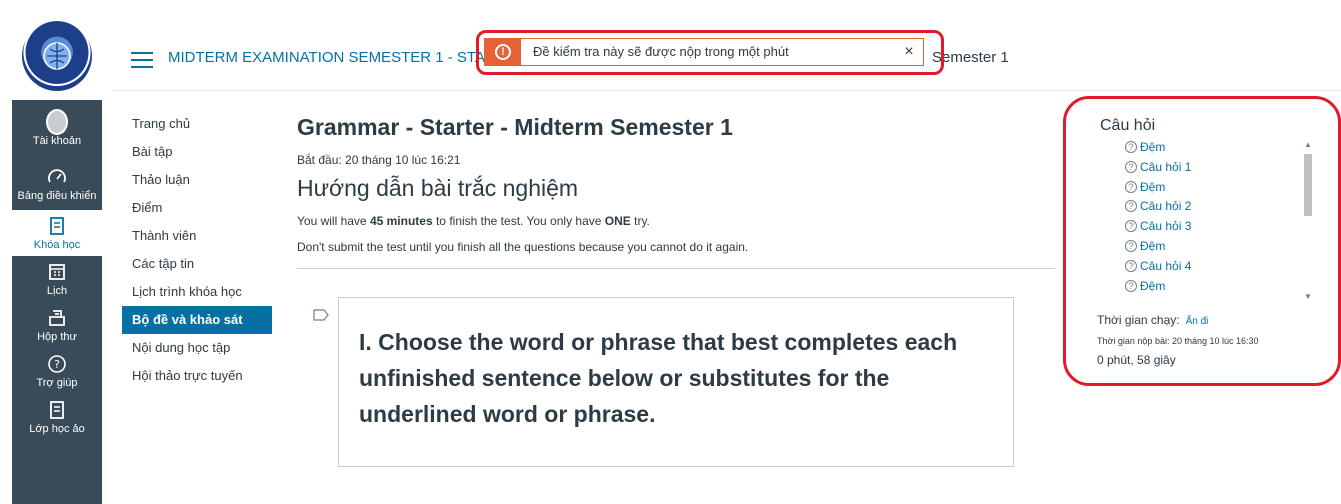 The height and width of the screenshot is (504, 1341). Describe the element at coordinates (57, 121) in the screenshot. I see `account-avatar-icon` at that location.